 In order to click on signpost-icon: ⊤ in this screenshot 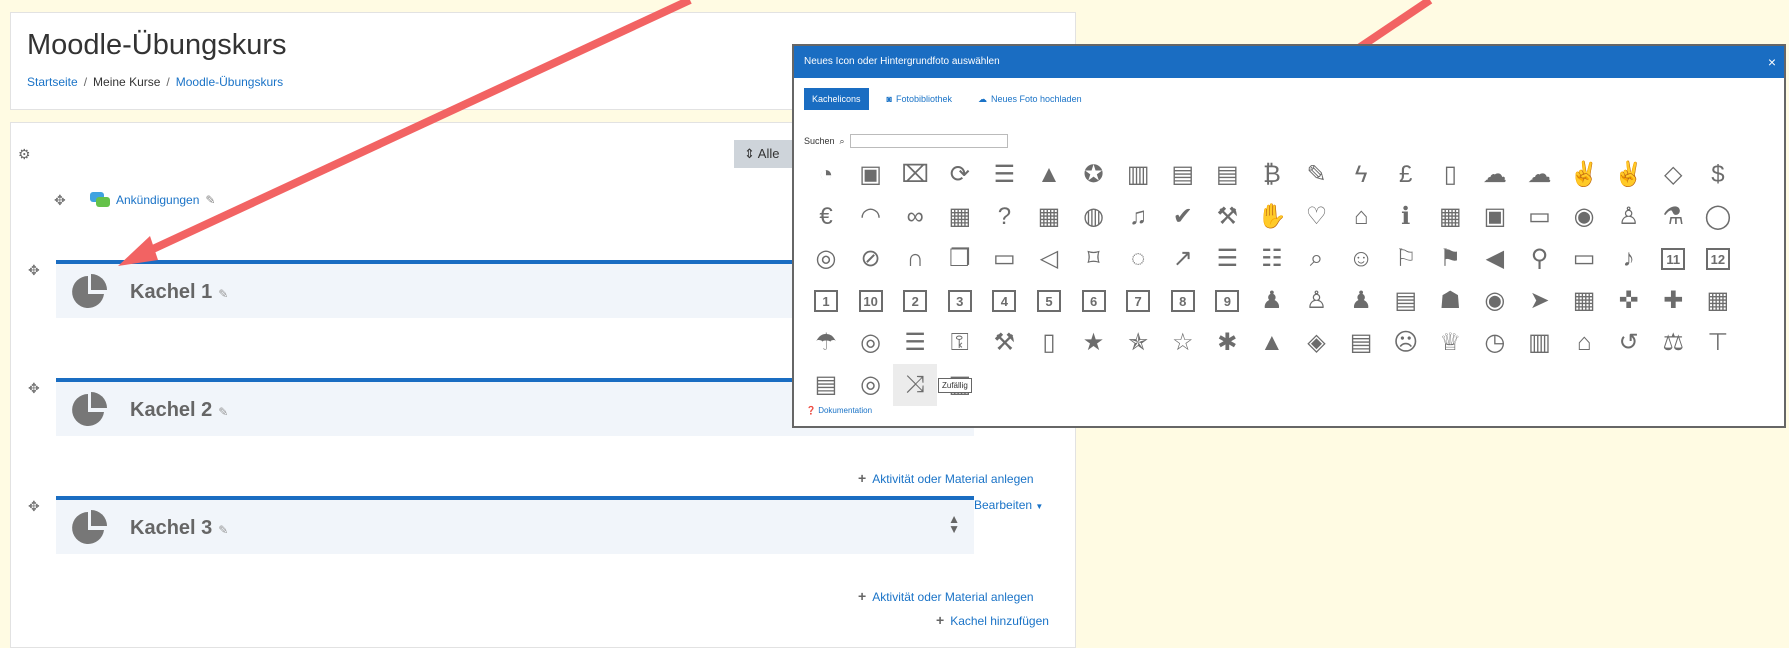, I will do `click(1718, 343)`.